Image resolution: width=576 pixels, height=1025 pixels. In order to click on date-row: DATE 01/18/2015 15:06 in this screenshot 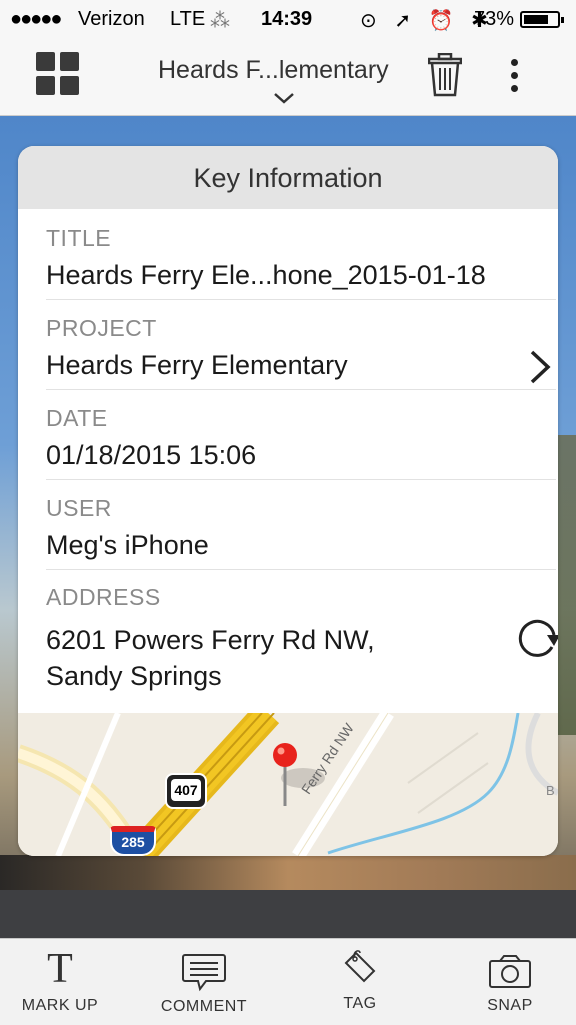, I will do `click(301, 434)`.